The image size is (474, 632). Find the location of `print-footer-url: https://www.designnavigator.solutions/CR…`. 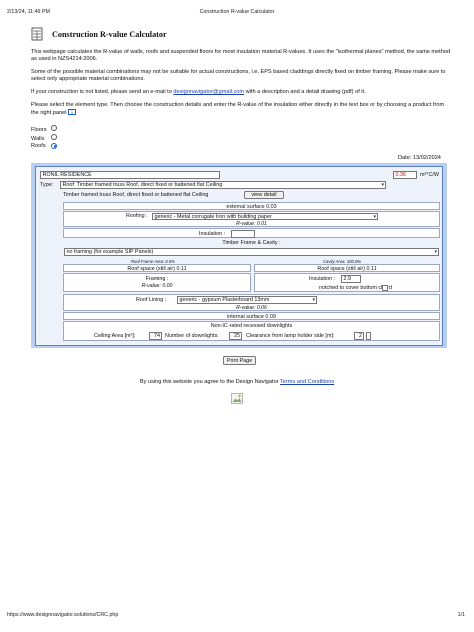

print-footer-url: https://www.designnavigator.solutions/CR… is located at coordinates (63, 615).